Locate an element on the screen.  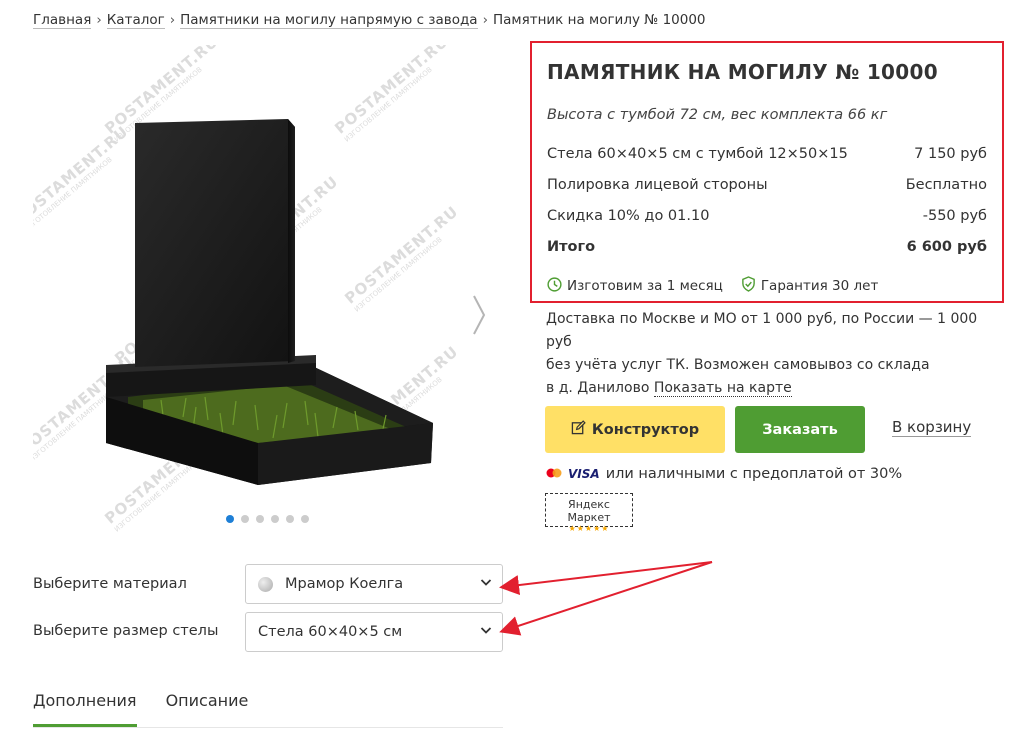
breadcrumb-home: Главная is located at coordinates (62, 20).